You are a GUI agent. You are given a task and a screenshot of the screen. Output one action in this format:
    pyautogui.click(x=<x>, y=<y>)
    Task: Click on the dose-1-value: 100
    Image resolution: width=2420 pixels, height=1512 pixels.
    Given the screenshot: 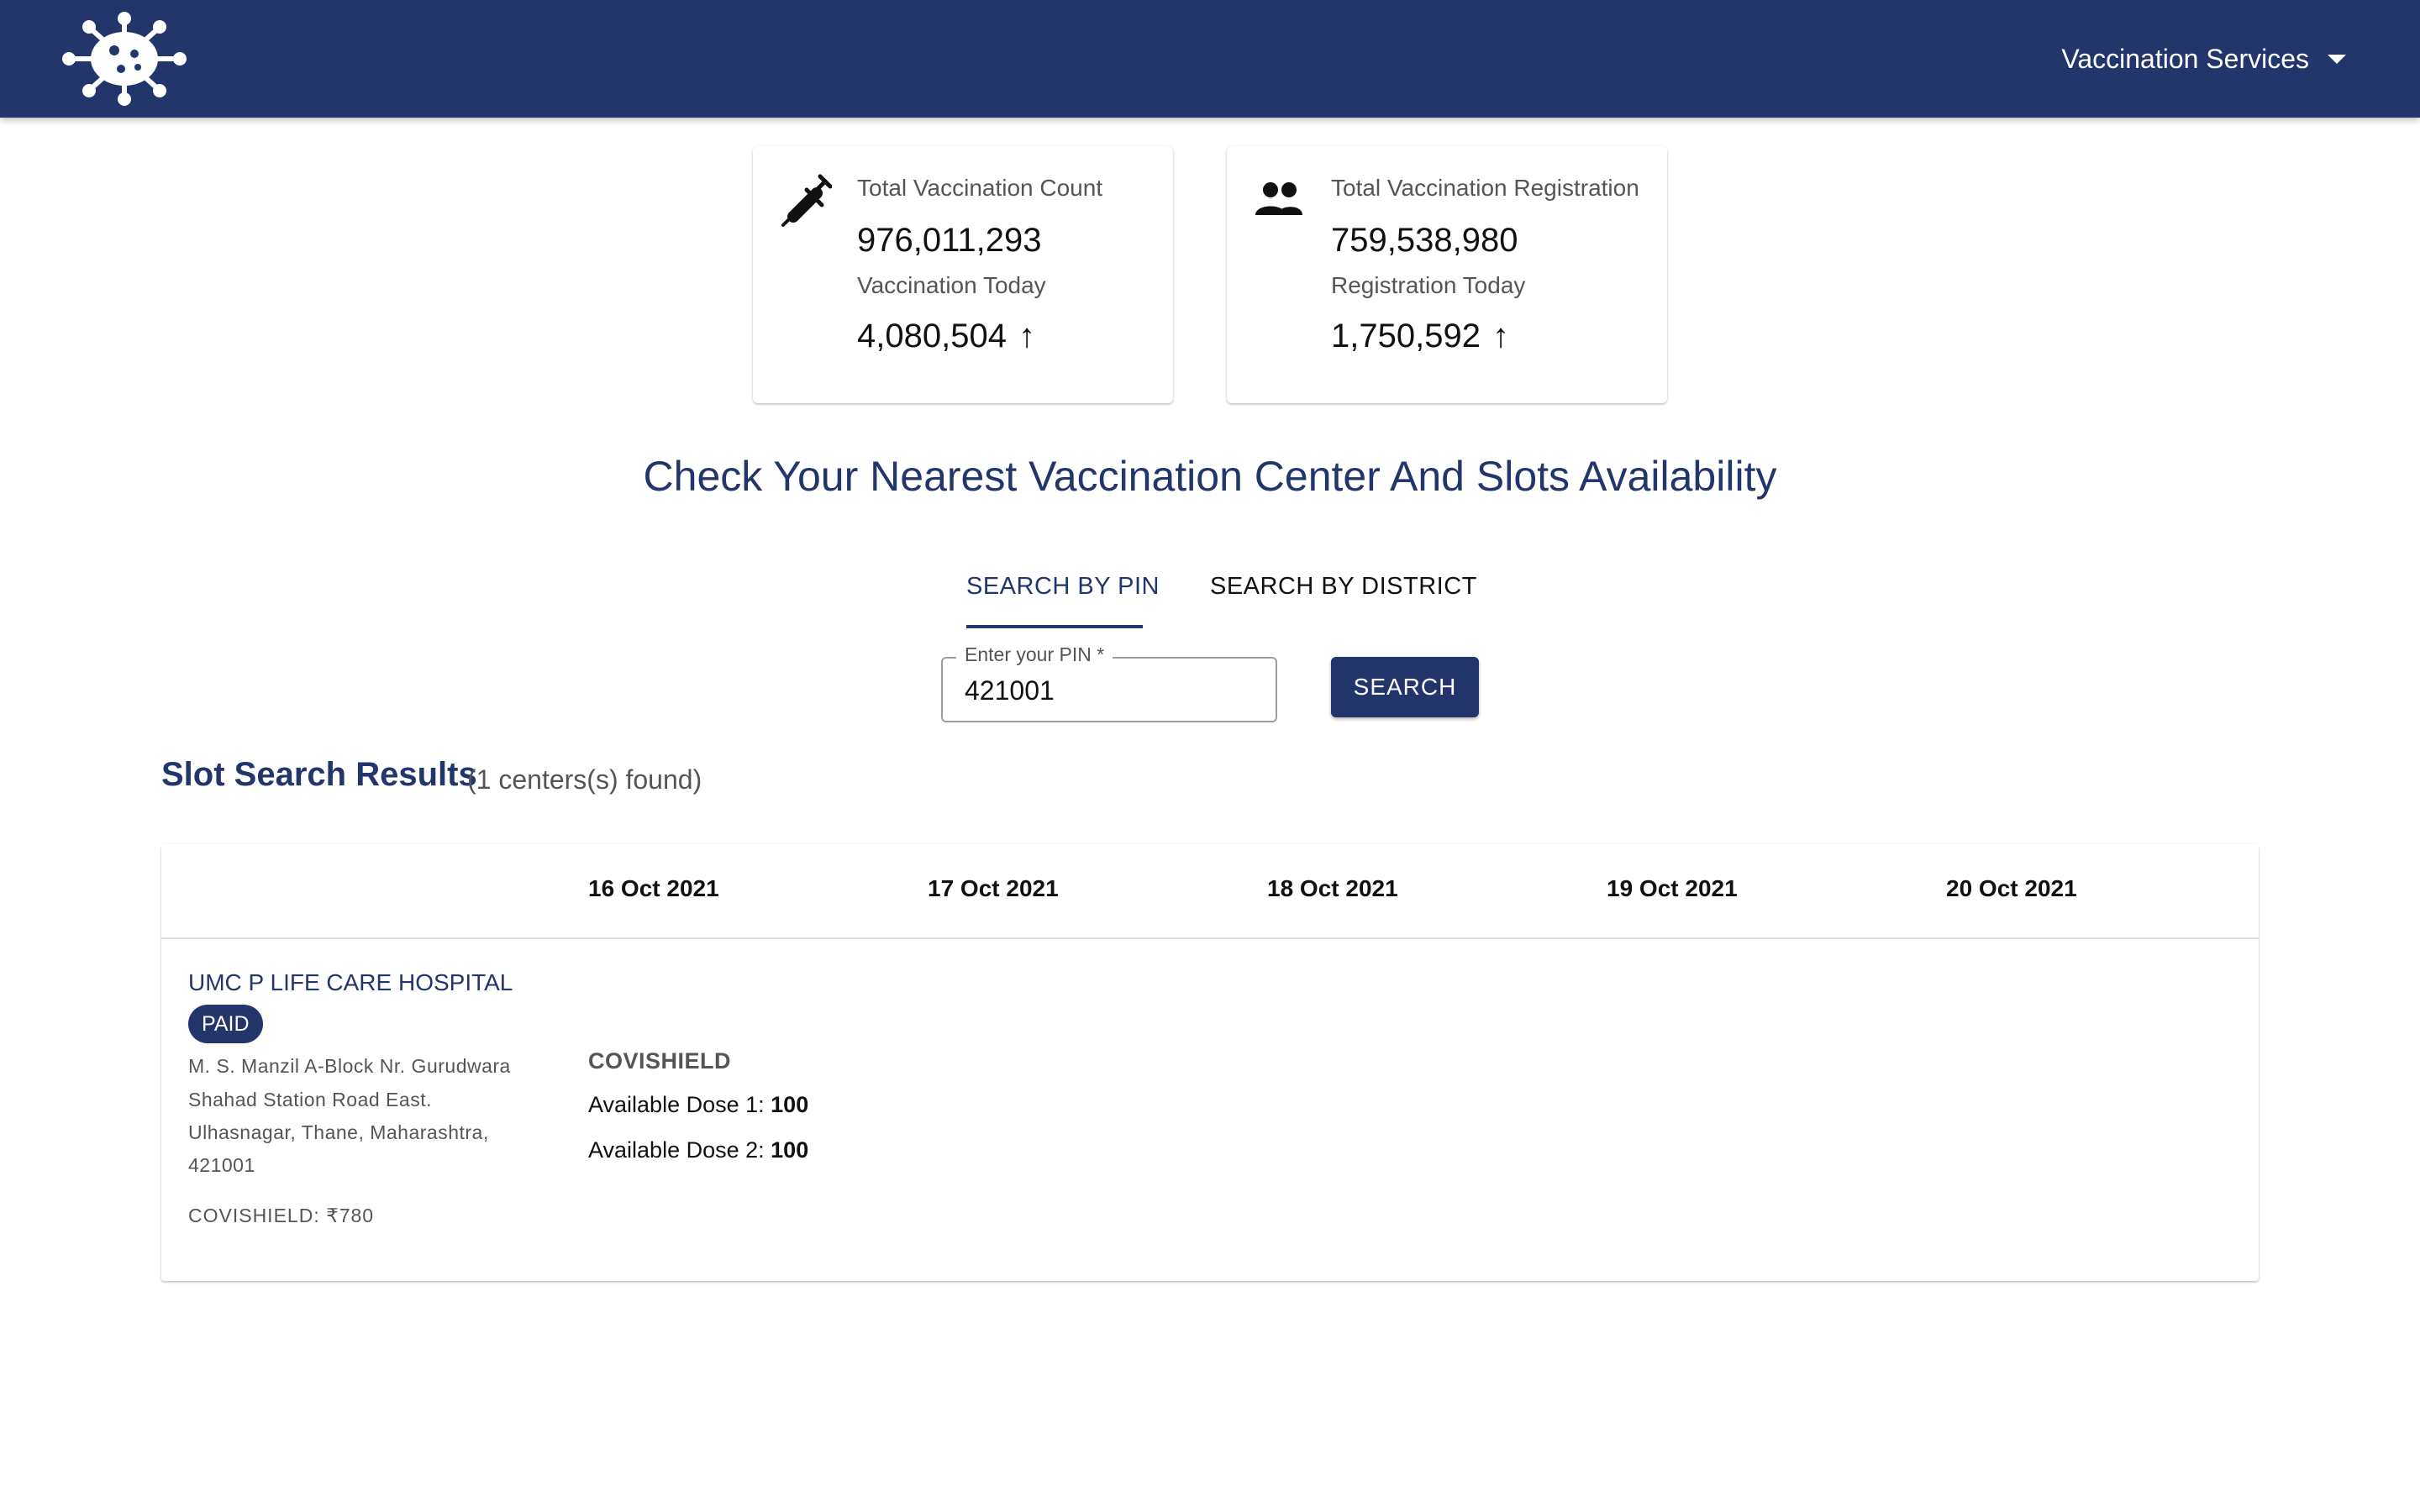 What is the action you would take?
    pyautogui.click(x=790, y=1104)
    